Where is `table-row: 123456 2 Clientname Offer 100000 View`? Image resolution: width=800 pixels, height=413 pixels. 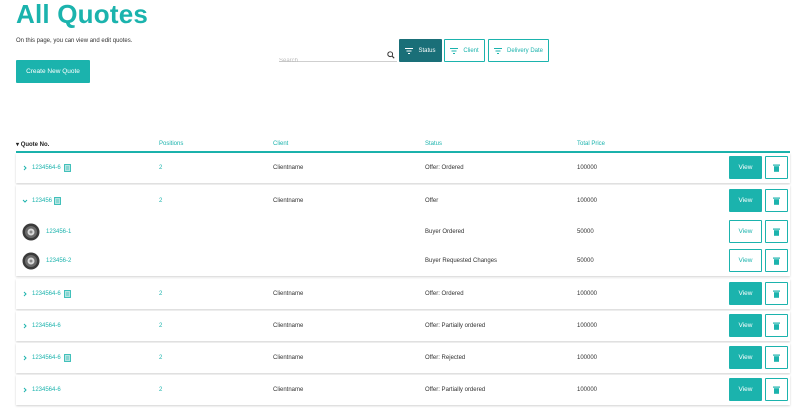 table-row: 123456 2 Clientname Offer 100000 View is located at coordinates (403, 200).